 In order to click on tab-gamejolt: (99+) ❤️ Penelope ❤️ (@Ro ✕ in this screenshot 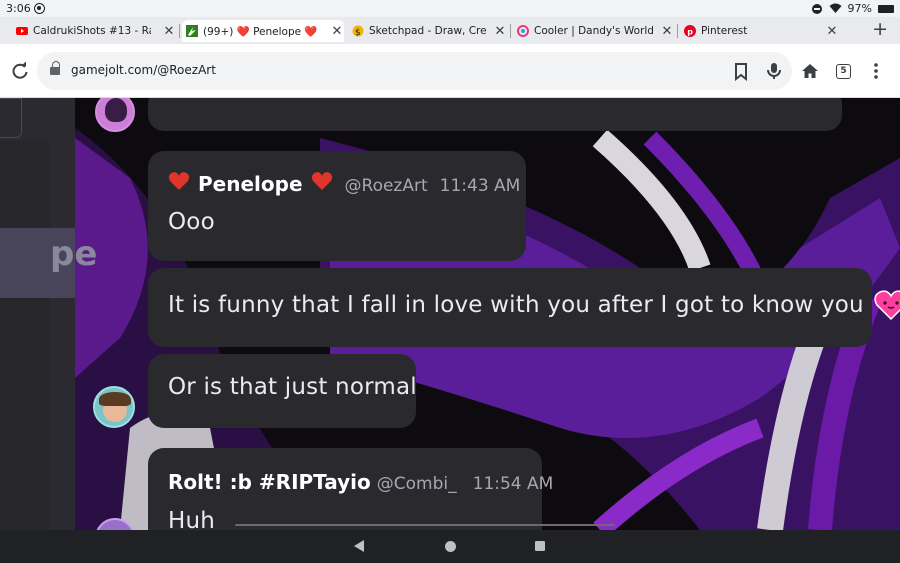, I will do `click(263, 31)`.